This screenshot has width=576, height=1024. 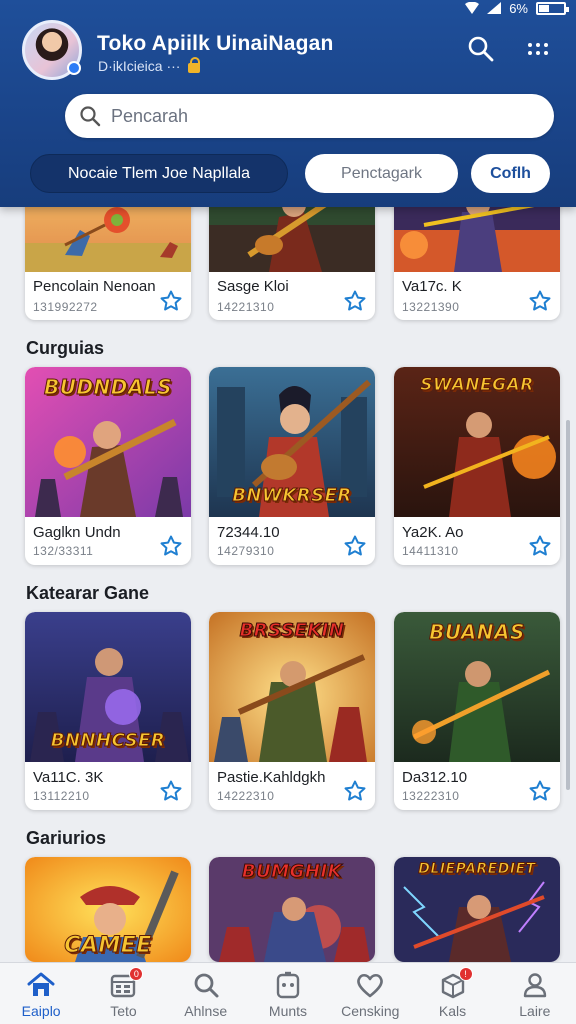 I want to click on game-card: BNNHCSER Va11C. 3K 13112210, so click(x=108, y=711).